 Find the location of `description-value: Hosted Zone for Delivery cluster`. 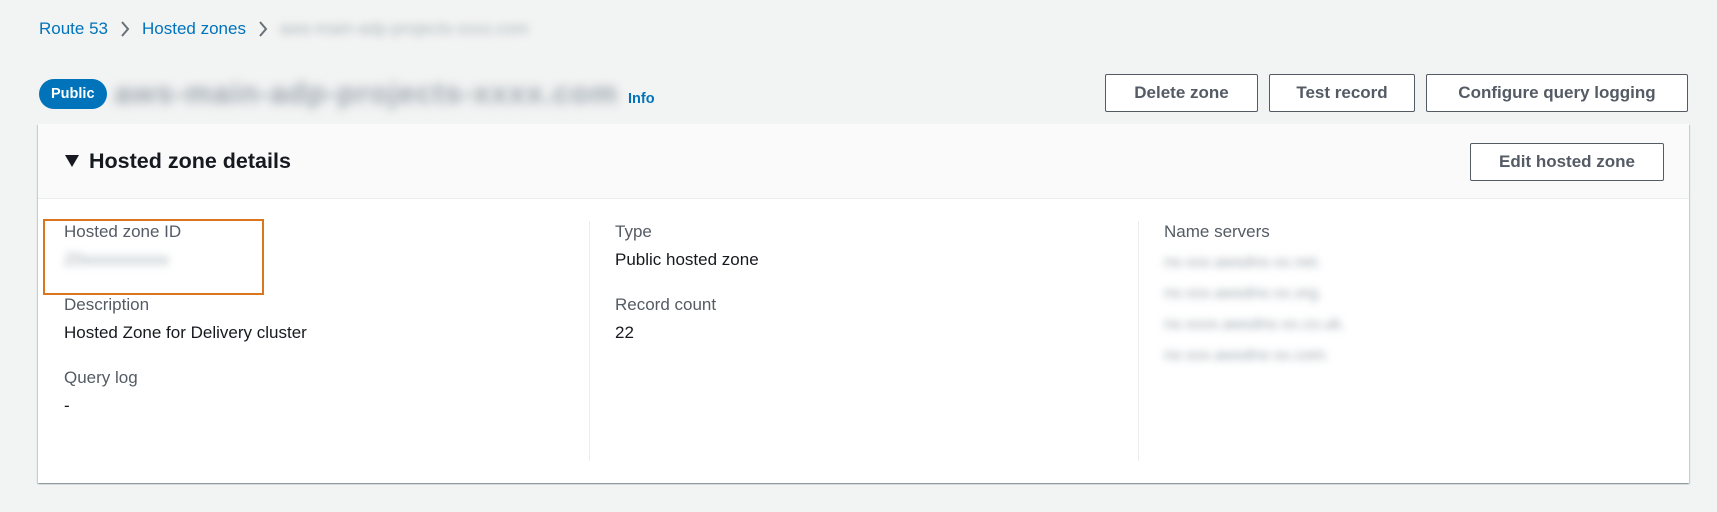

description-value: Hosted Zone for Delivery cluster is located at coordinates (185, 332).